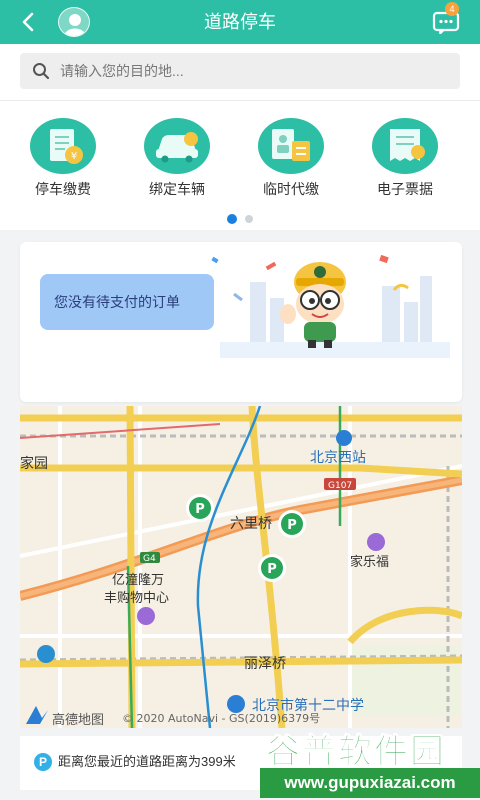 This screenshot has height=800, width=480. What do you see at coordinates (146, 616) in the screenshot?
I see `mall-icon` at bounding box center [146, 616].